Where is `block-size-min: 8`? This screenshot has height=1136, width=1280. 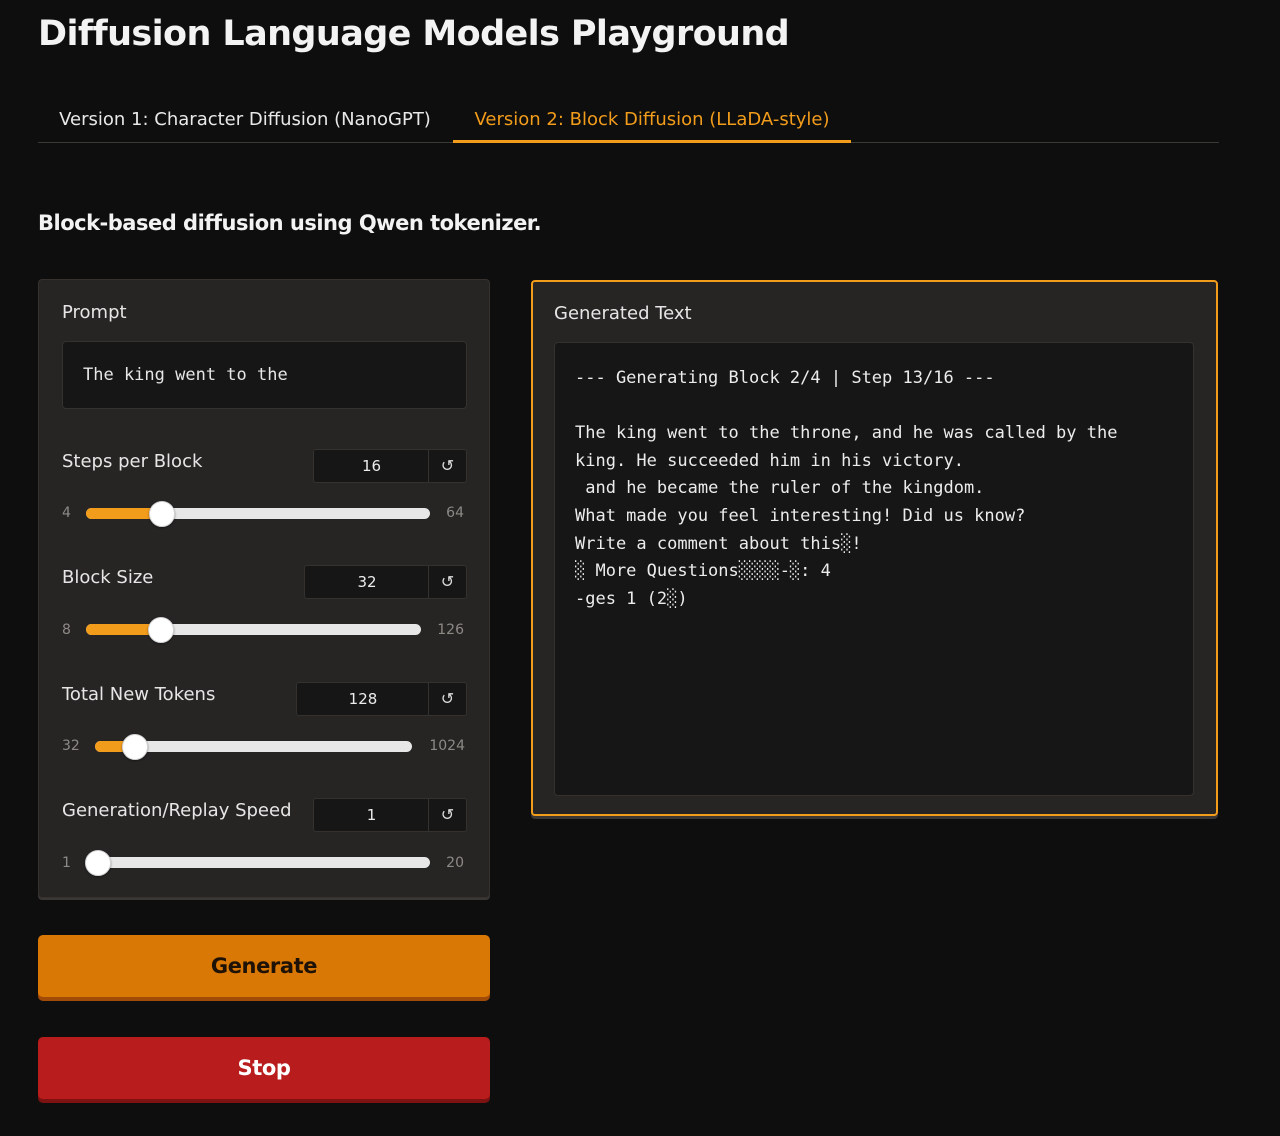 block-size-min: 8 is located at coordinates (66, 630).